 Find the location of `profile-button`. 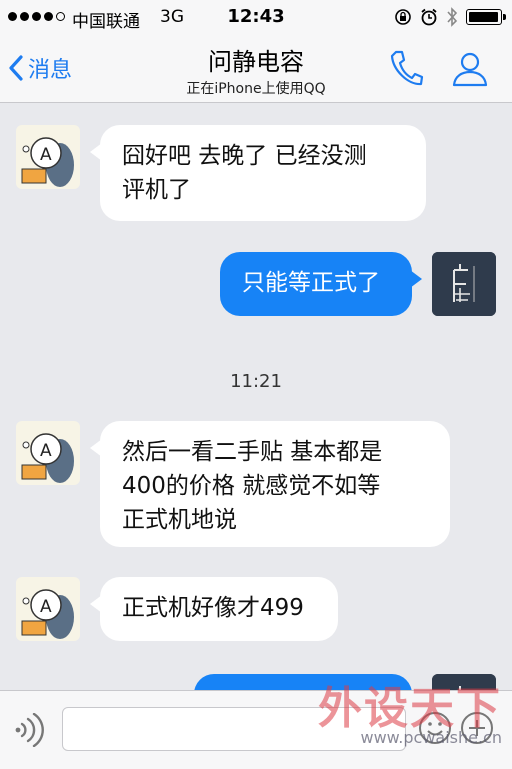

profile-button is located at coordinates (470, 70).